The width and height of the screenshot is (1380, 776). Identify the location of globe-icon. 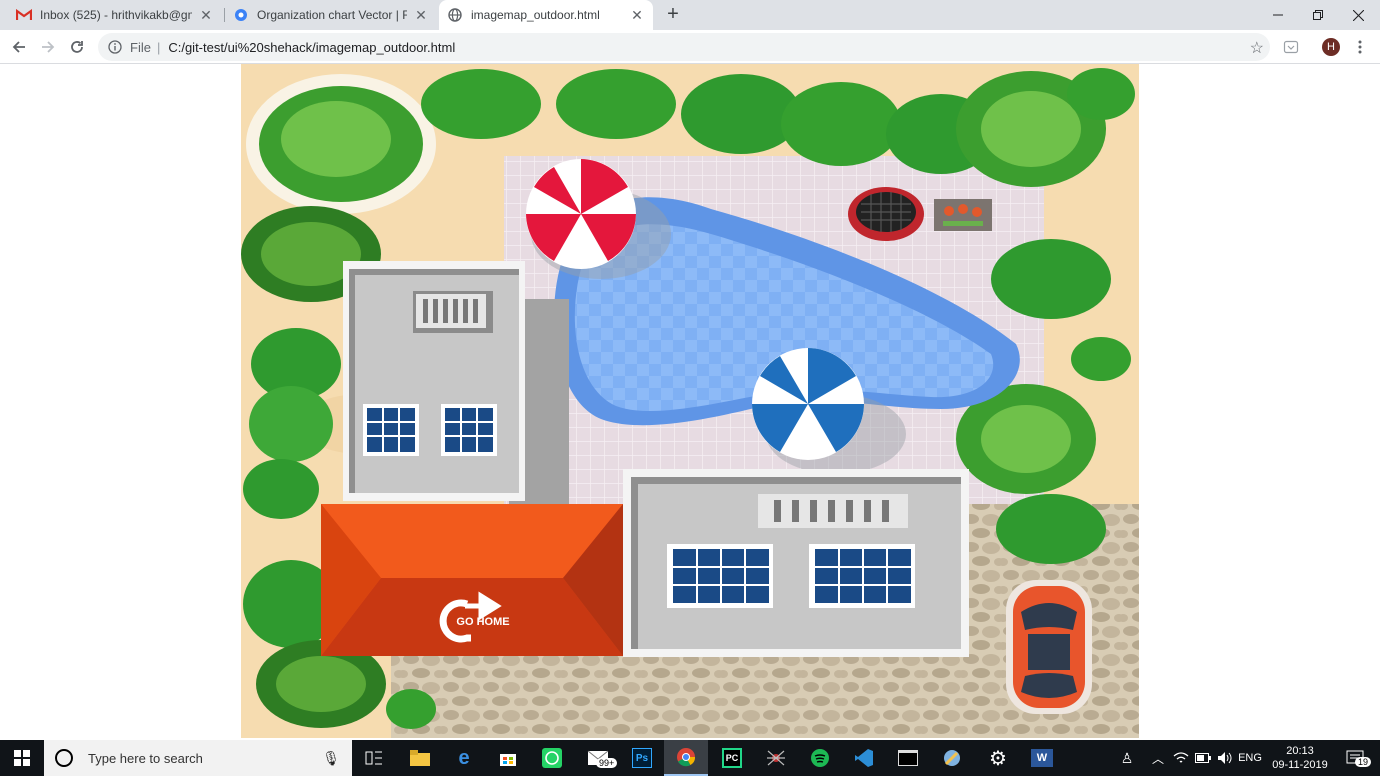
(455, 15).